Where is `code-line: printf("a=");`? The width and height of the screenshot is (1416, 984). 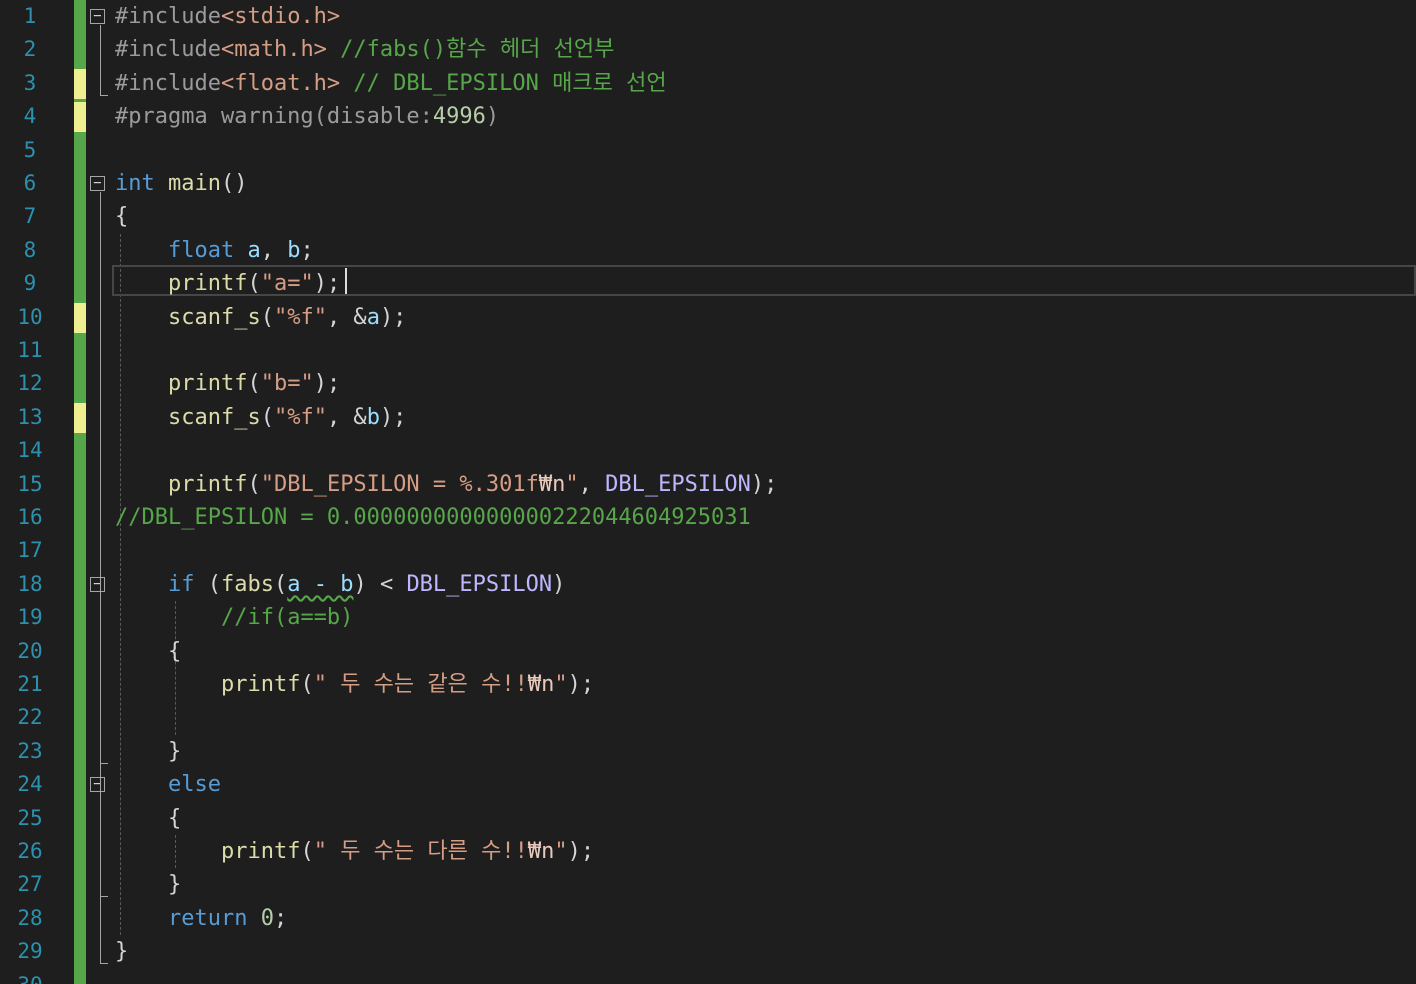 code-line: printf("a="); is located at coordinates (227, 283).